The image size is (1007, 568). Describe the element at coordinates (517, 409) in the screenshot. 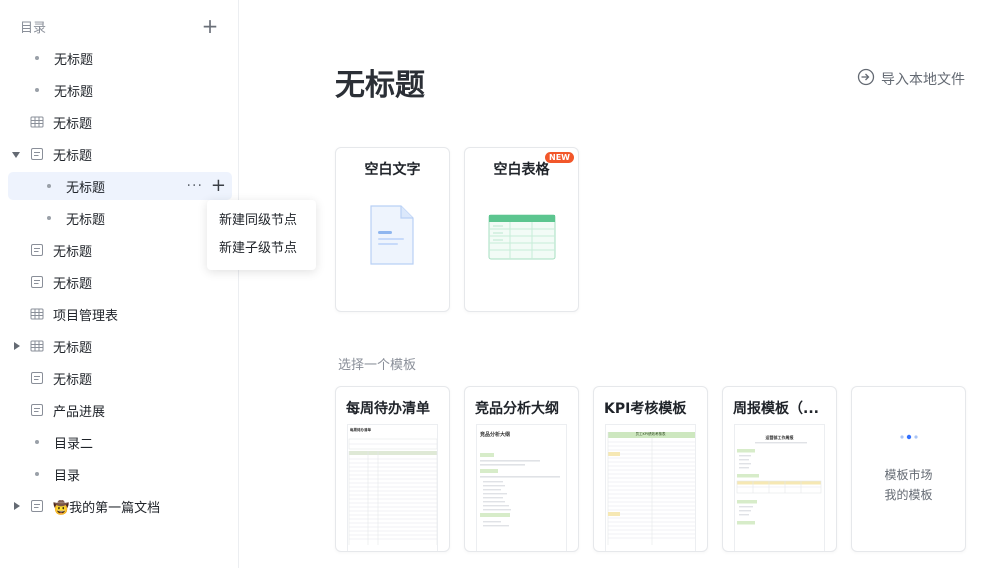

I see `template-title: 竞品分析大纲` at that location.